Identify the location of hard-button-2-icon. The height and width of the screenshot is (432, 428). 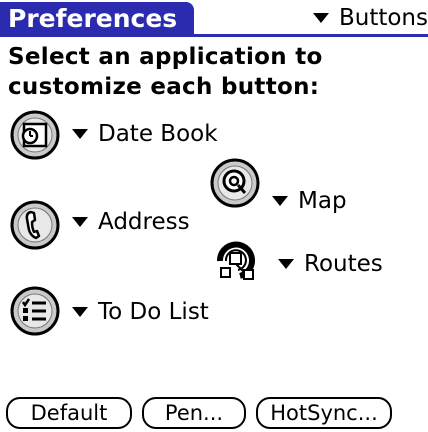
(235, 183).